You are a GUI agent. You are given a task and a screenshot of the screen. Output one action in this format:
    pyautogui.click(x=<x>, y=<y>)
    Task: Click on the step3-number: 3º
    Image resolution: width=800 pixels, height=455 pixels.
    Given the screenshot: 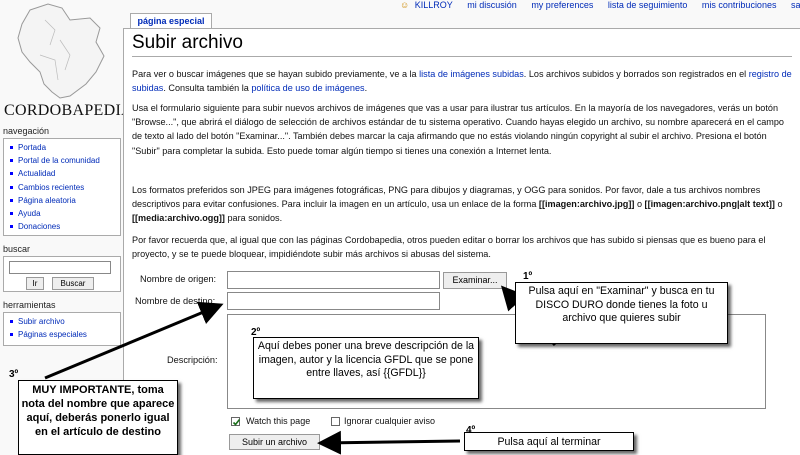 What is the action you would take?
    pyautogui.click(x=14, y=374)
    